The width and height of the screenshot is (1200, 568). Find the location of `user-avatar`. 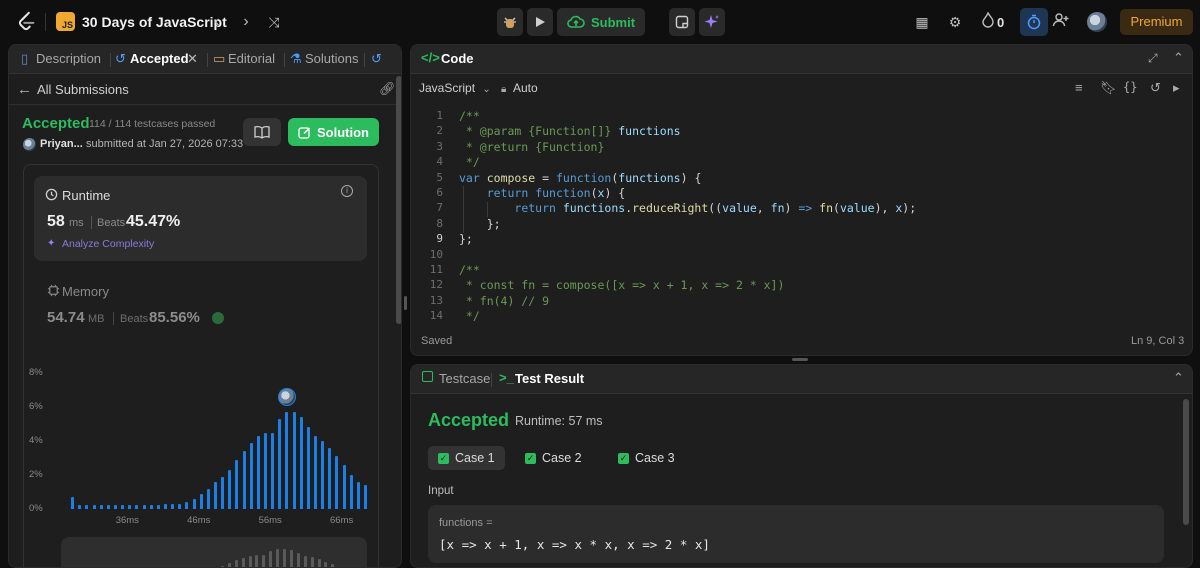

user-avatar is located at coordinates (1097, 22).